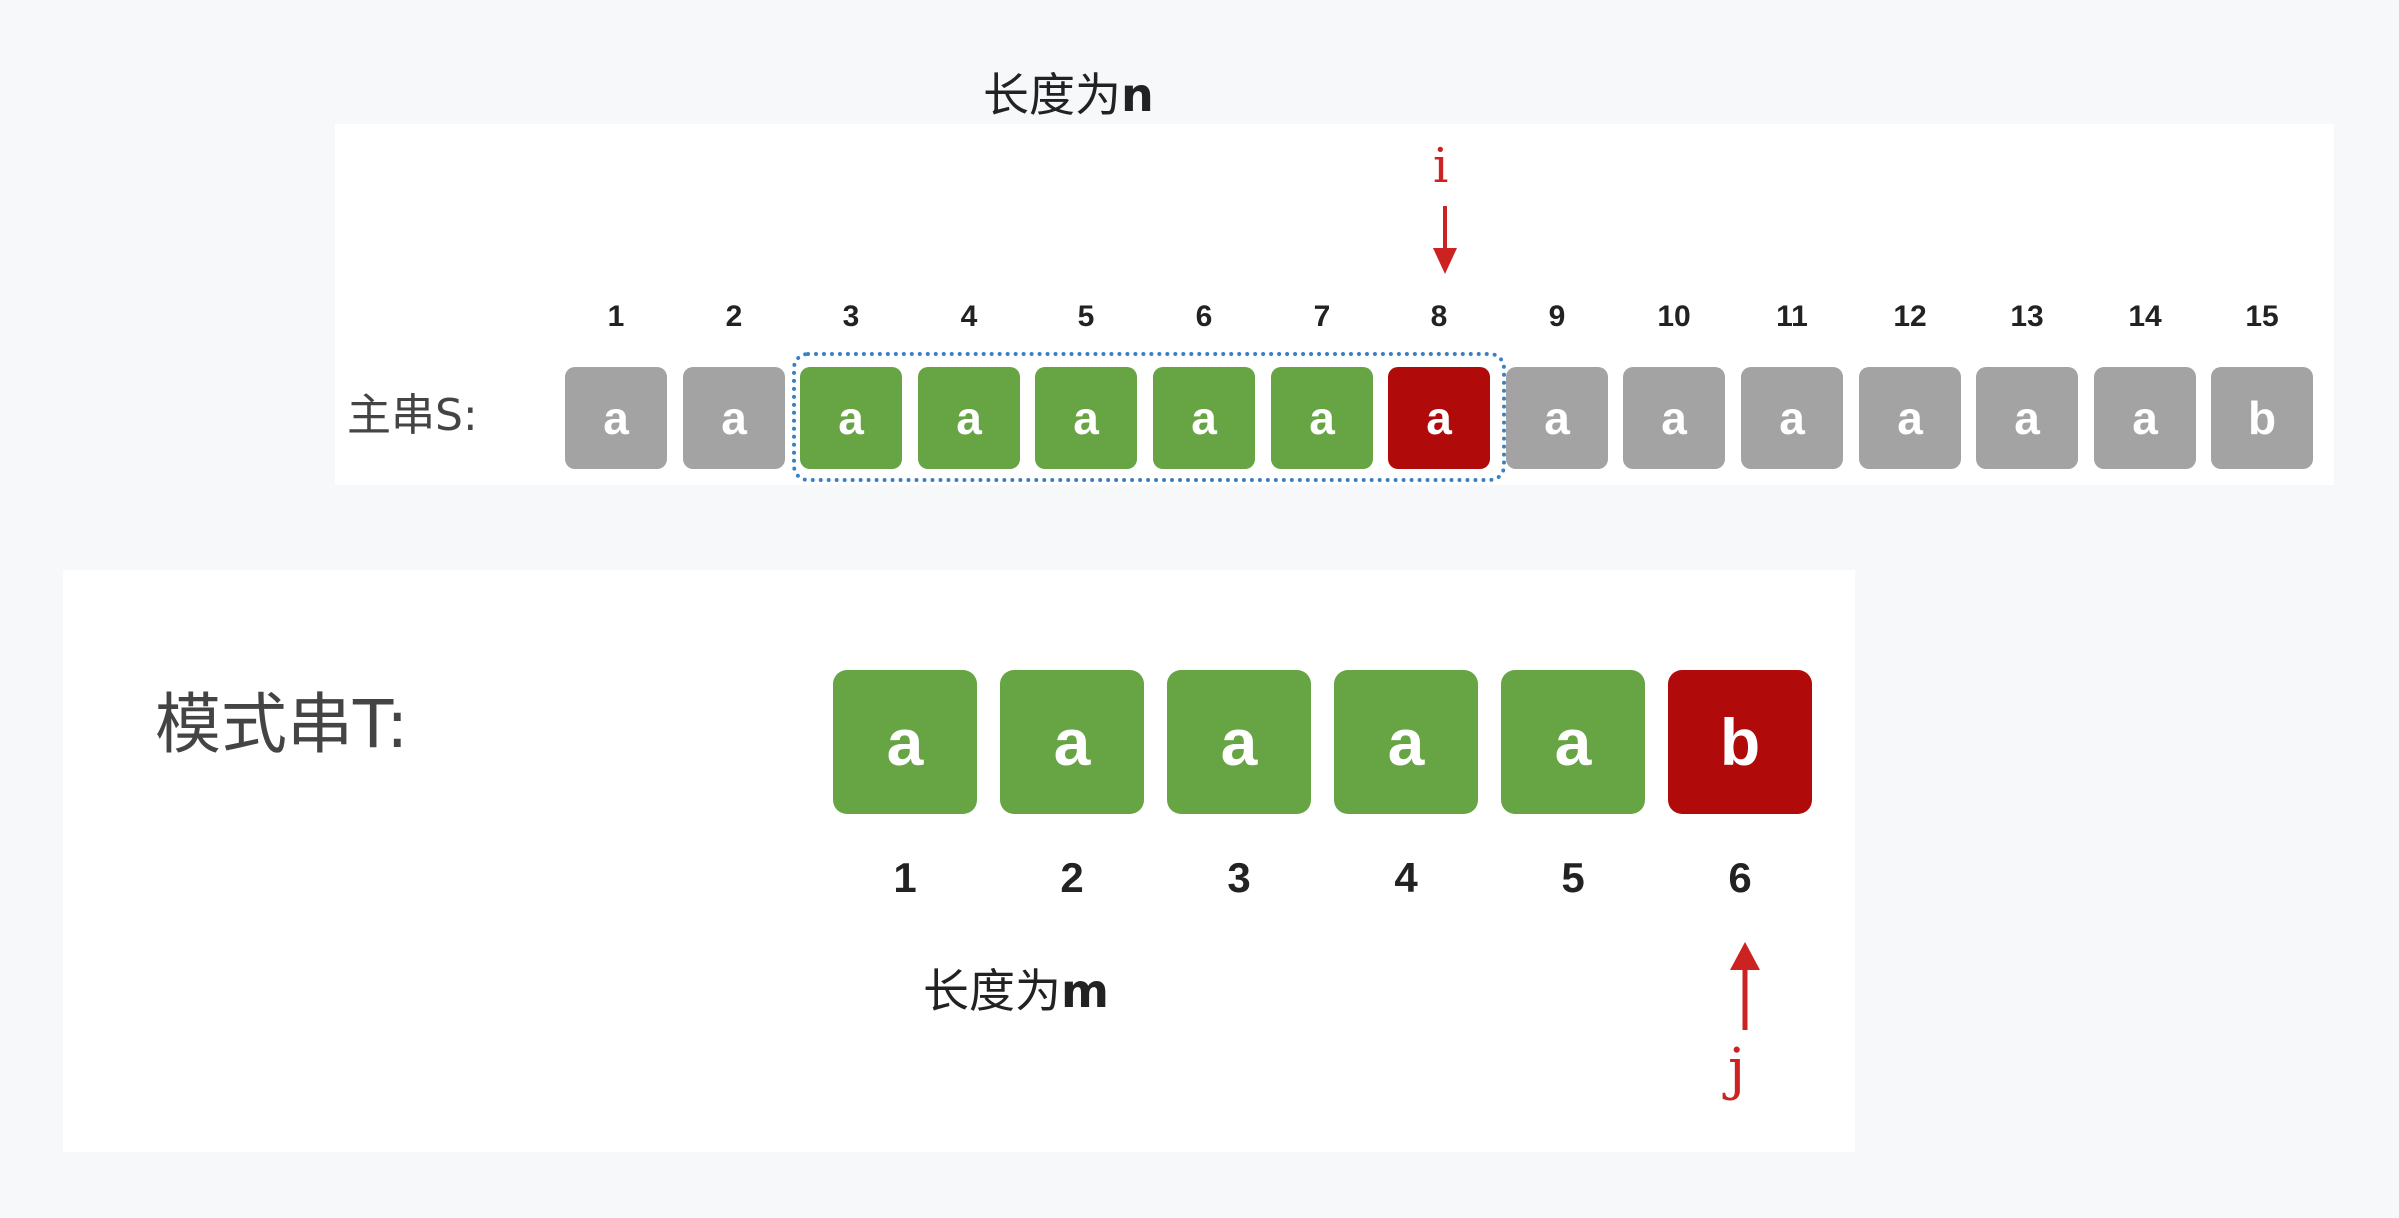 Image resolution: width=2399 pixels, height=1218 pixels. What do you see at coordinates (1674, 316) in the screenshot?
I see `main-index-label: 10` at bounding box center [1674, 316].